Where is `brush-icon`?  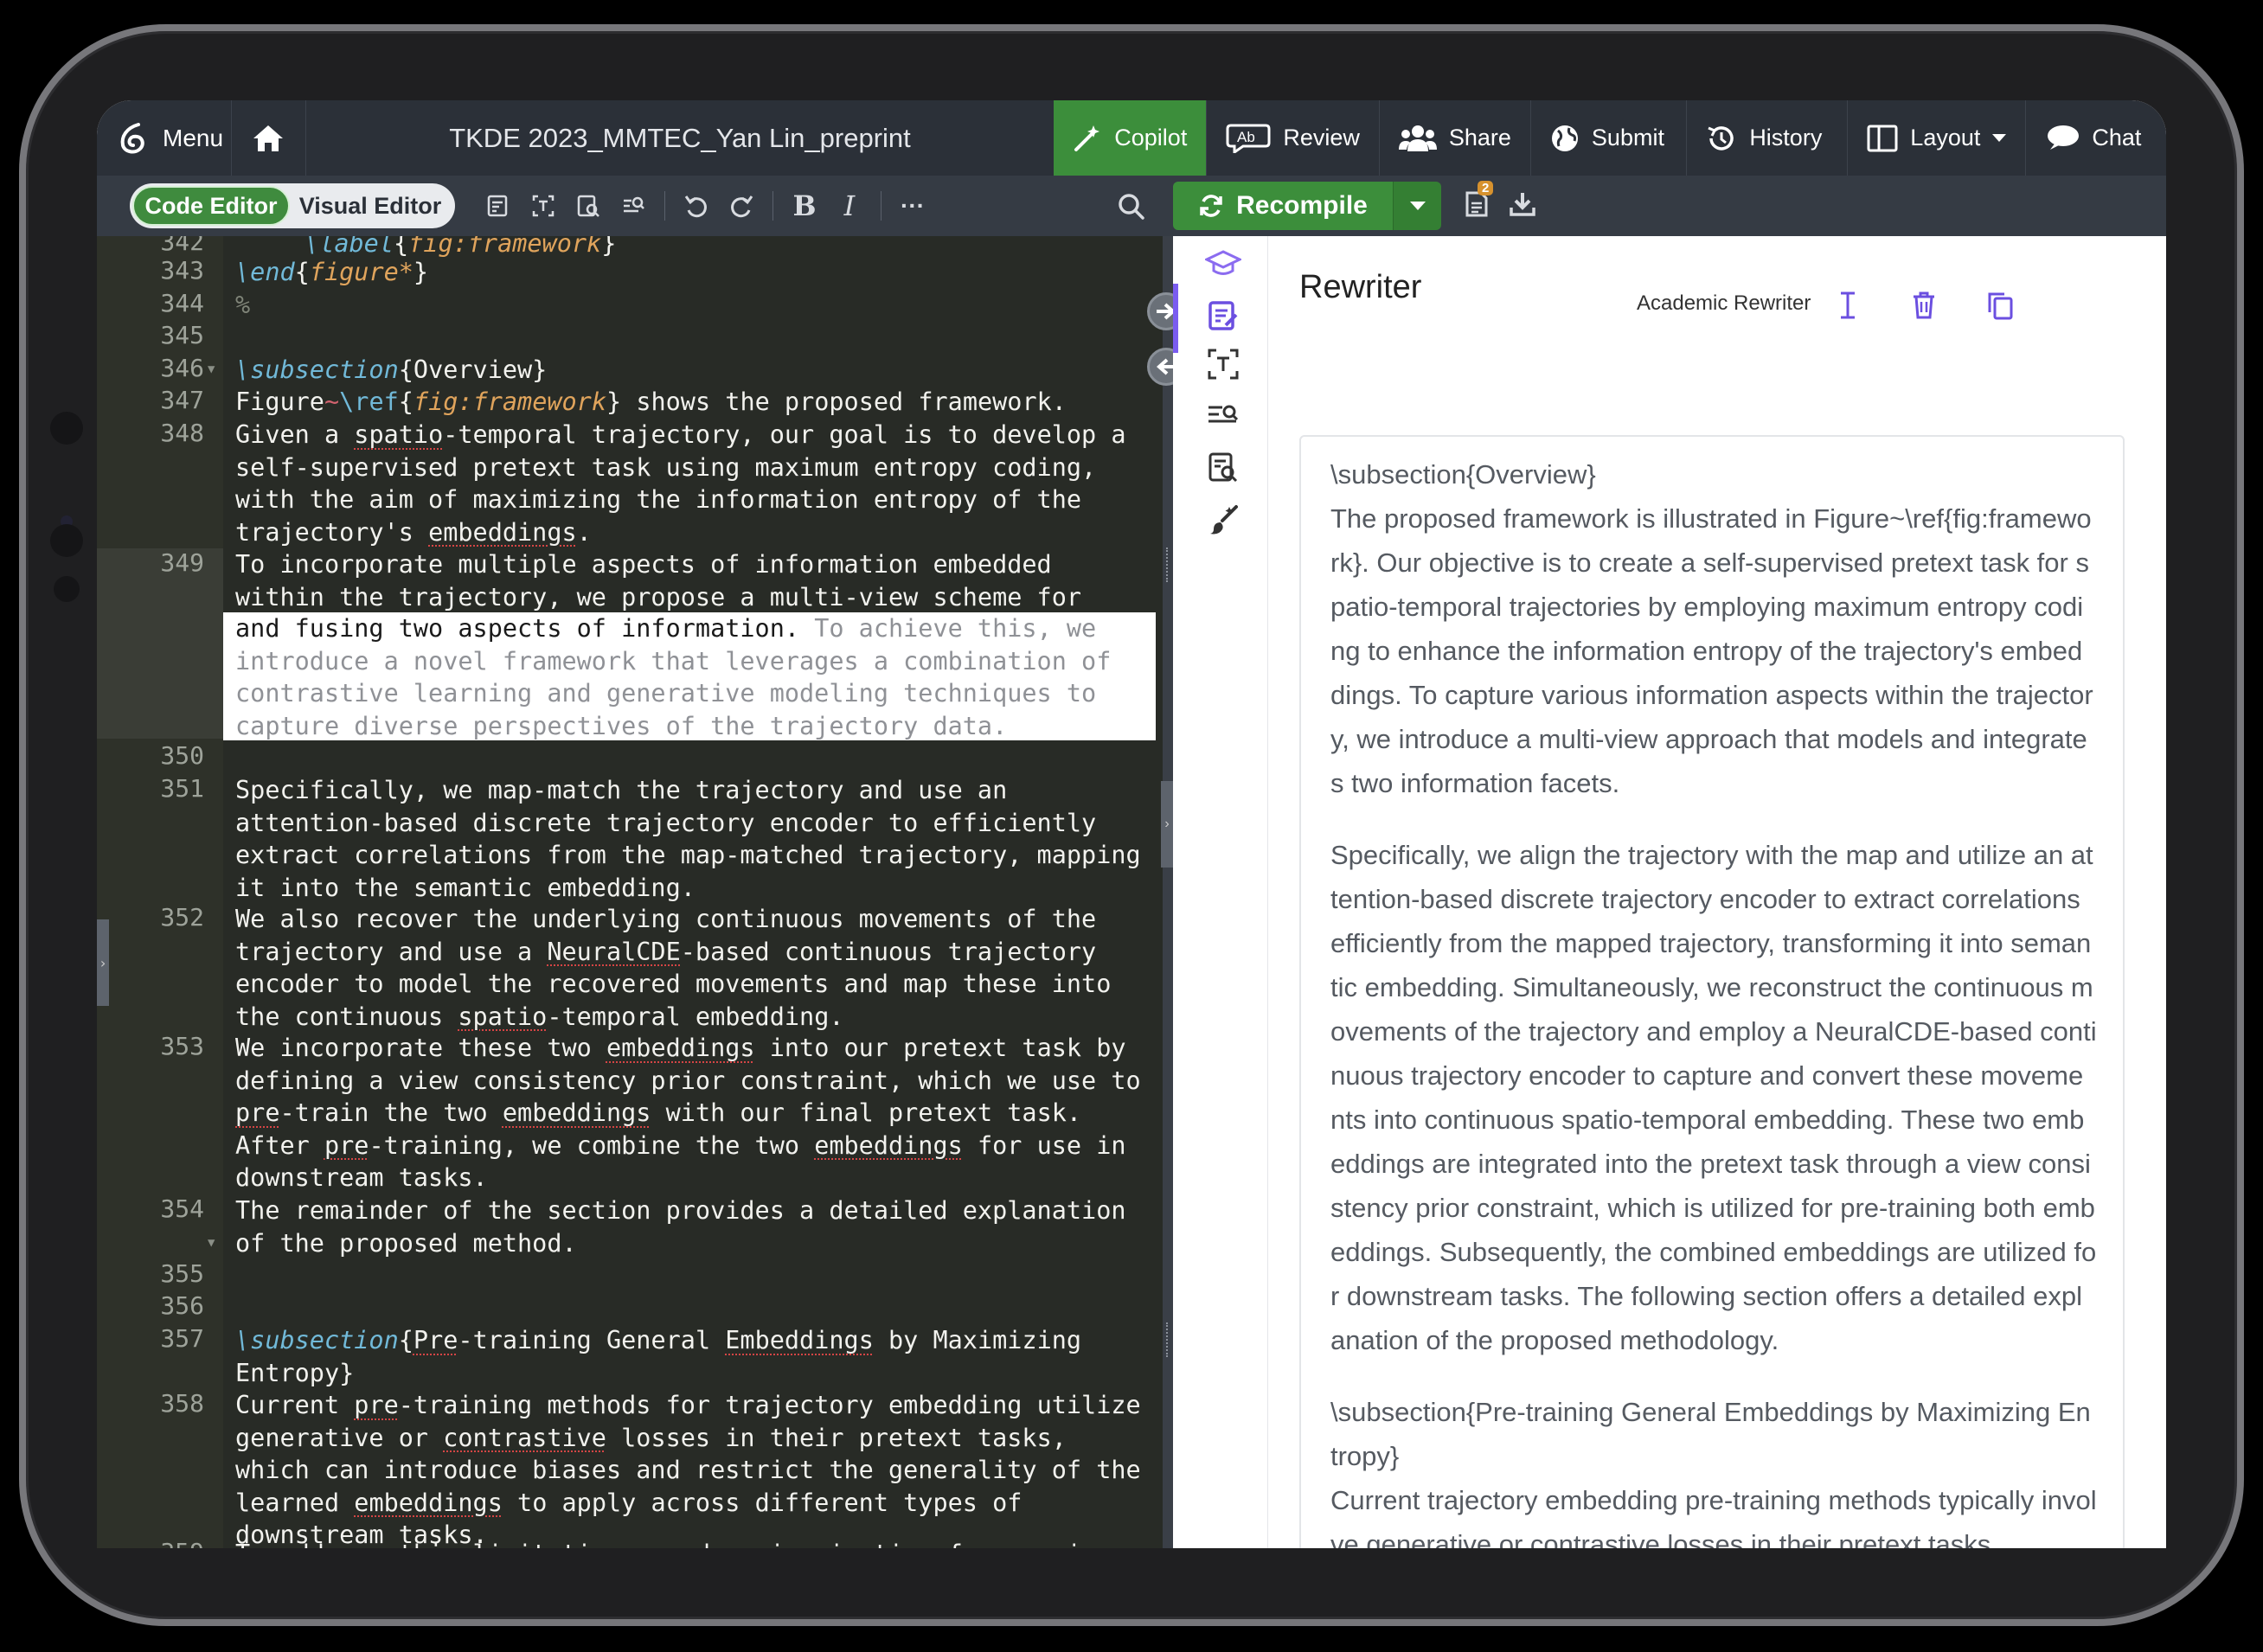 brush-icon is located at coordinates (1224, 520).